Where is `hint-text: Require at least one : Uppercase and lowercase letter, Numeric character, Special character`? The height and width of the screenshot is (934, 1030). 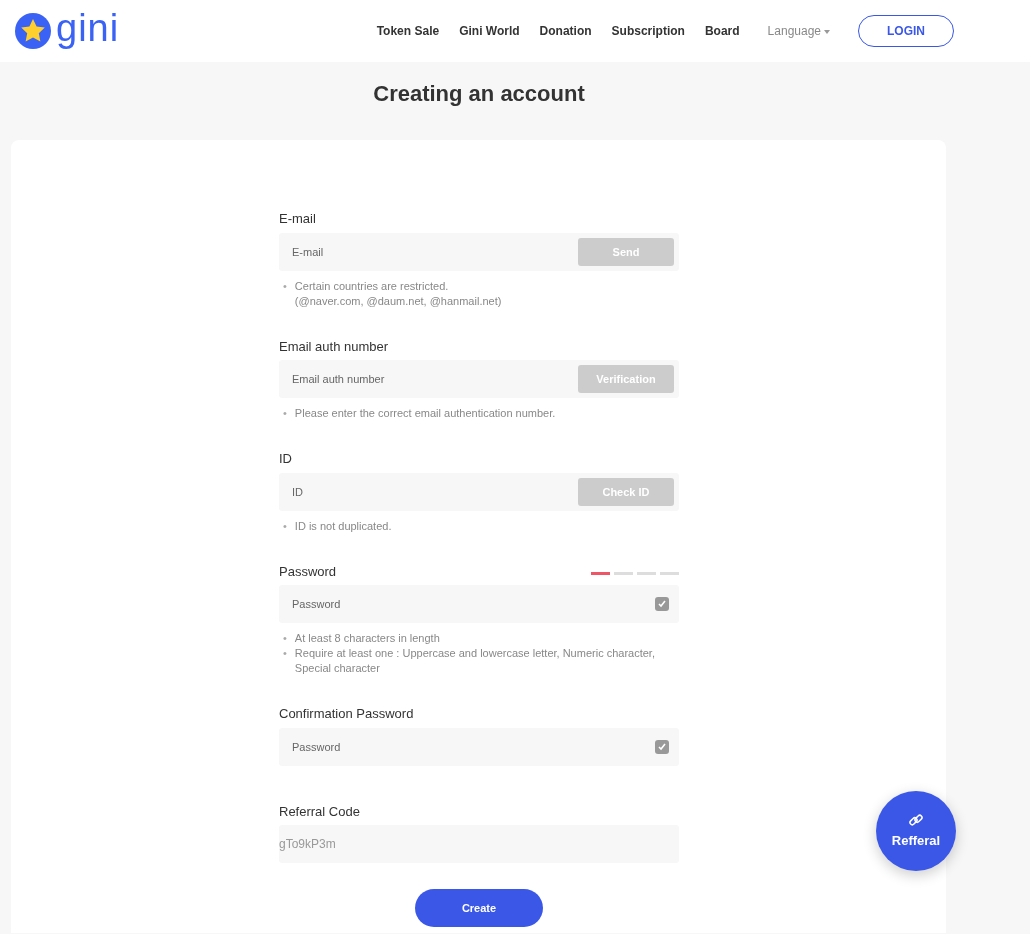 hint-text: Require at least one : Uppercase and lowercase letter, Numeric character, Special character is located at coordinates (475, 661).